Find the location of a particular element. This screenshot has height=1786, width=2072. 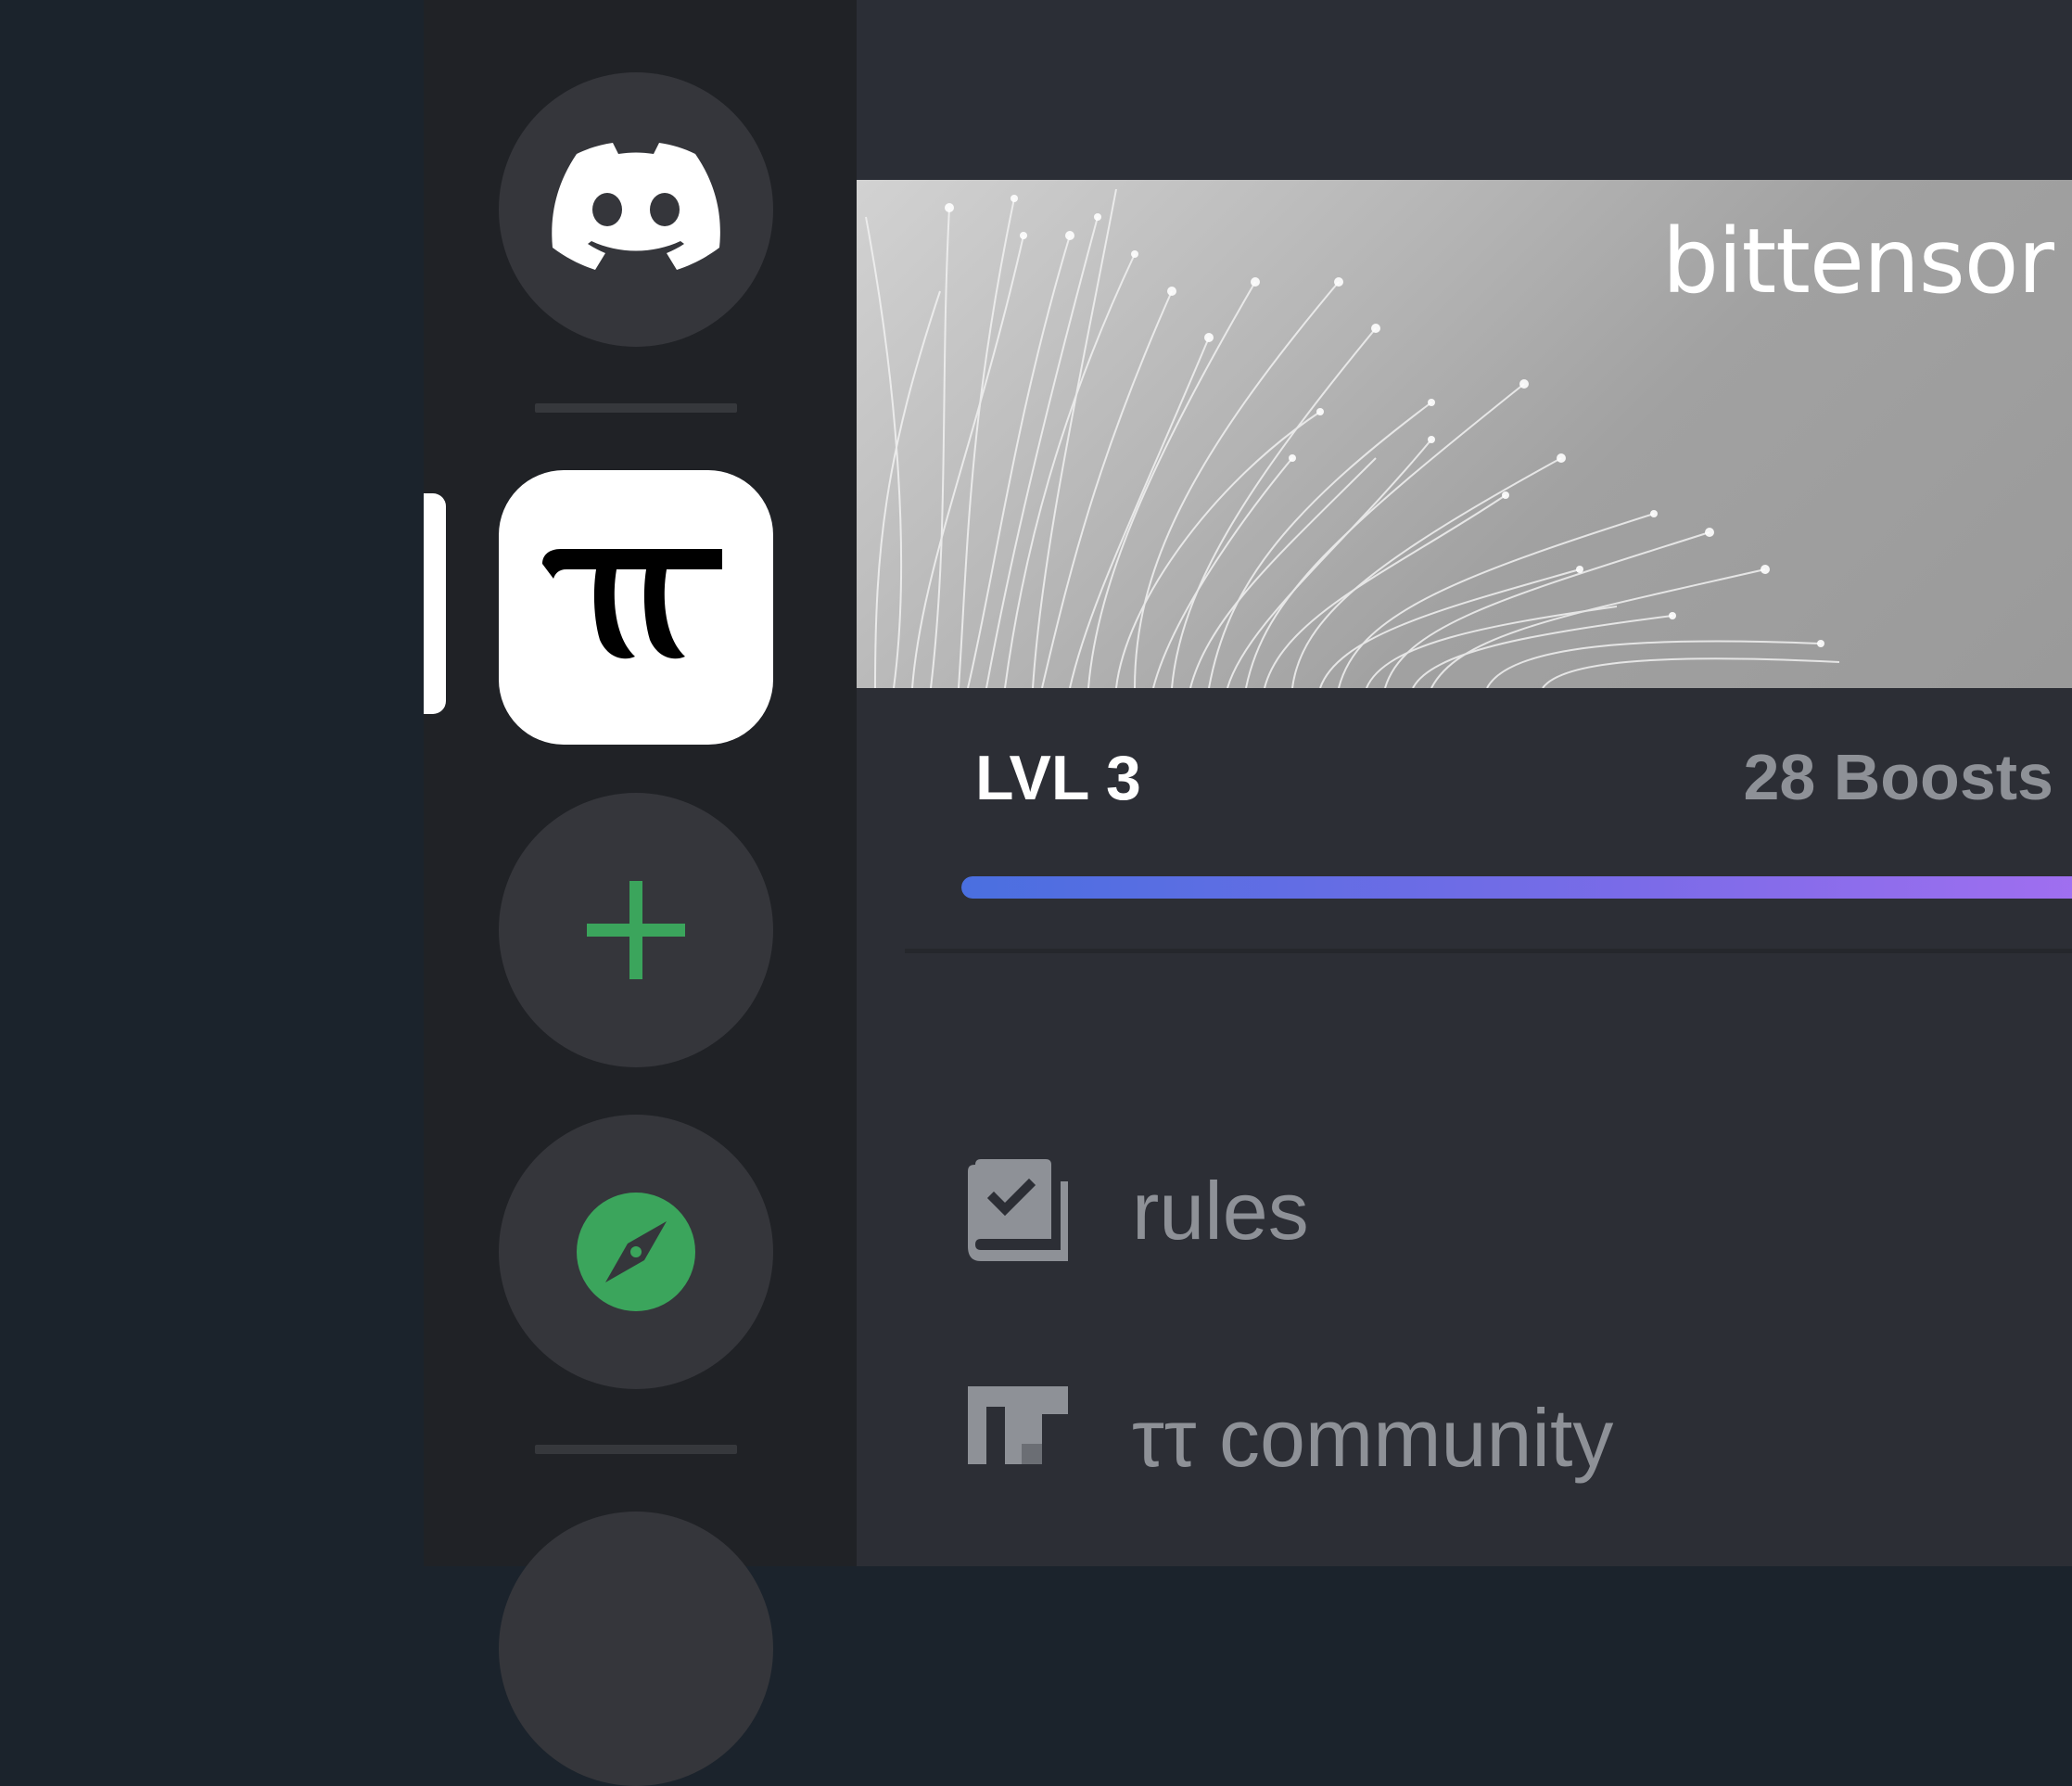

boost-level-label: LVL 3 is located at coordinates (1058, 778).